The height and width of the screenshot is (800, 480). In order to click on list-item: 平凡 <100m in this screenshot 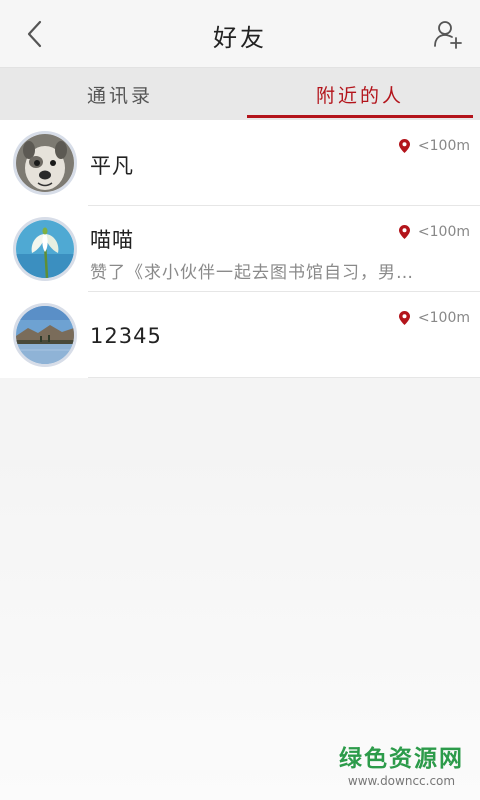, I will do `click(240, 163)`.